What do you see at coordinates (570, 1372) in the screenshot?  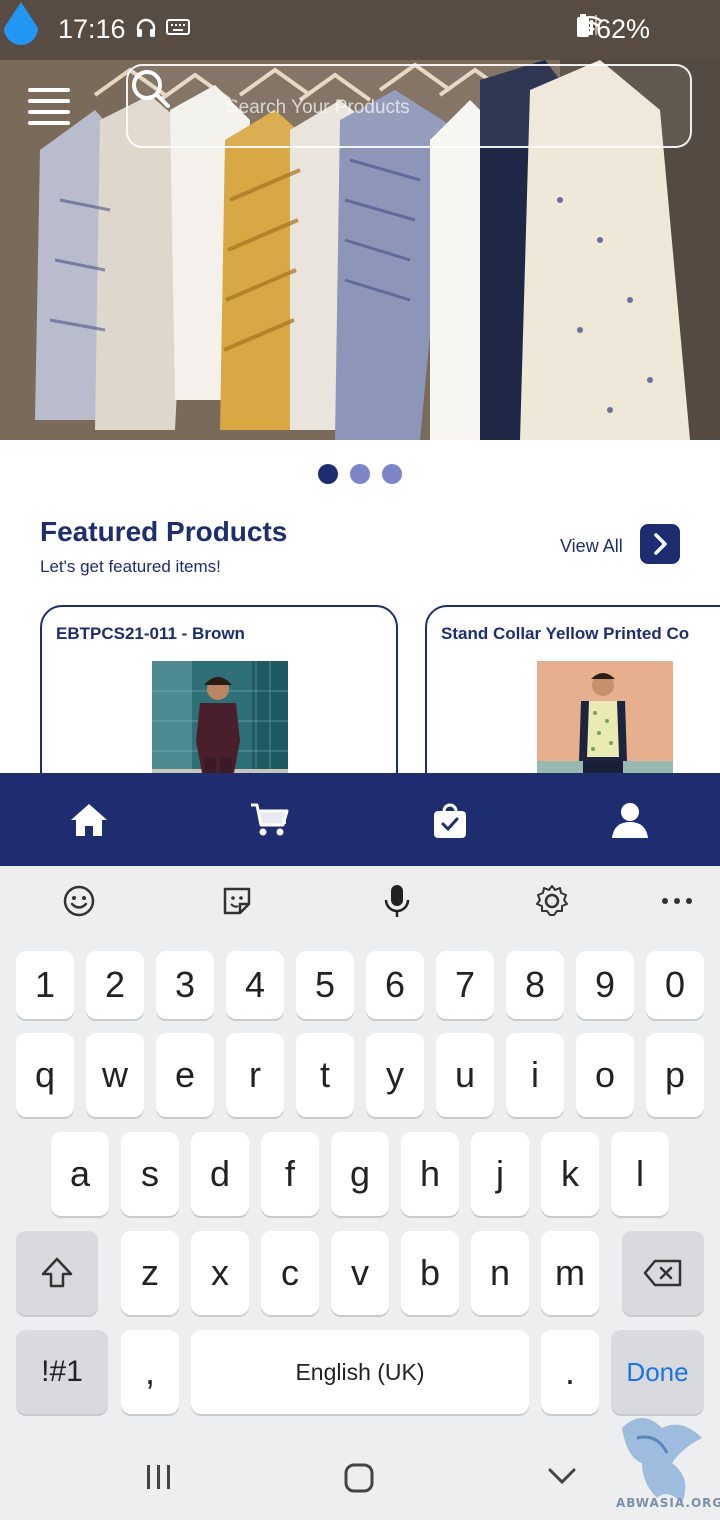 I see `period-key: .` at bounding box center [570, 1372].